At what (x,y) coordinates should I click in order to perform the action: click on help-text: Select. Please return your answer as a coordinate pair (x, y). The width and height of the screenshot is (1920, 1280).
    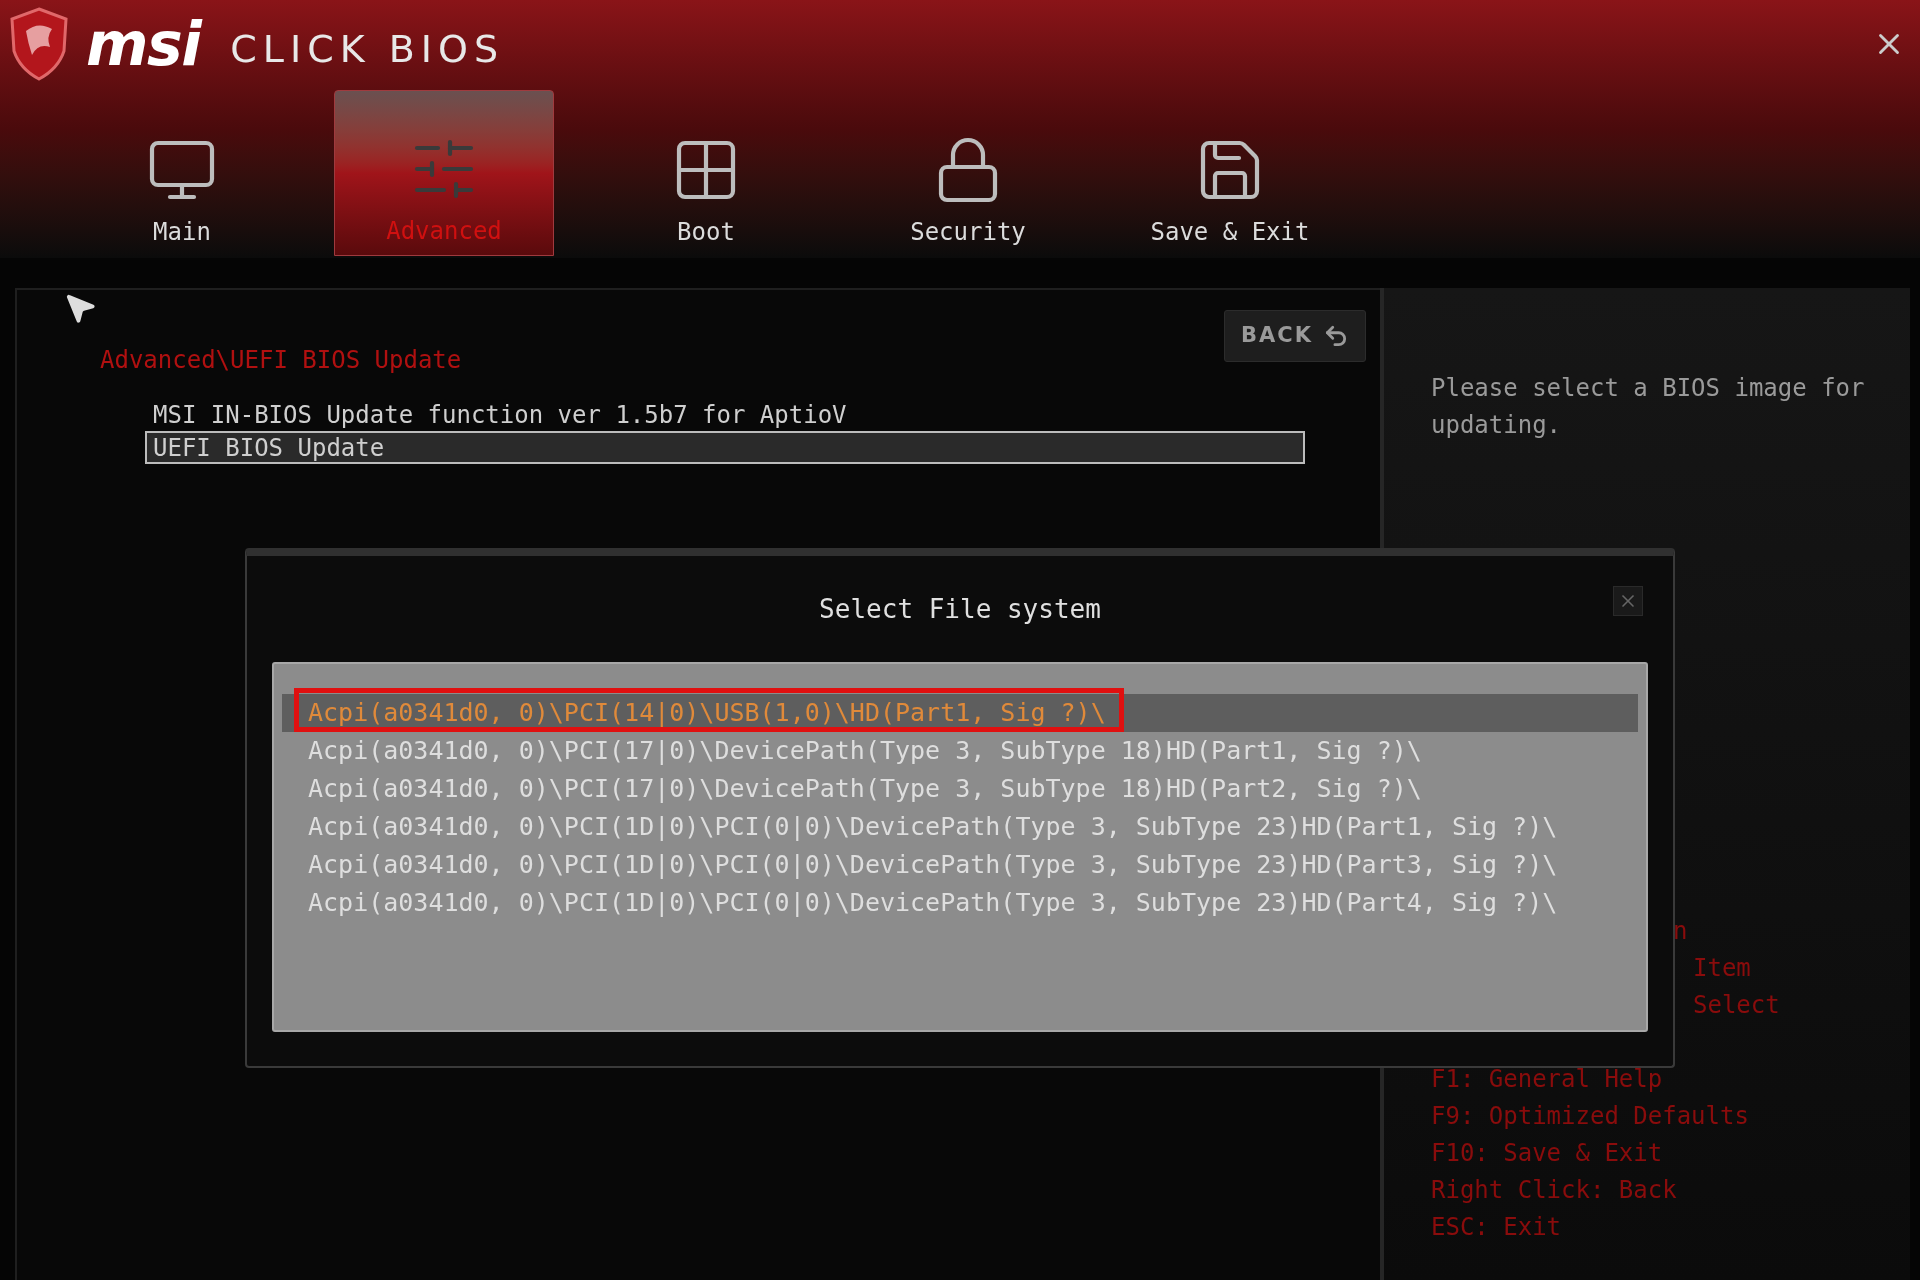
    Looking at the image, I should click on (1736, 1005).